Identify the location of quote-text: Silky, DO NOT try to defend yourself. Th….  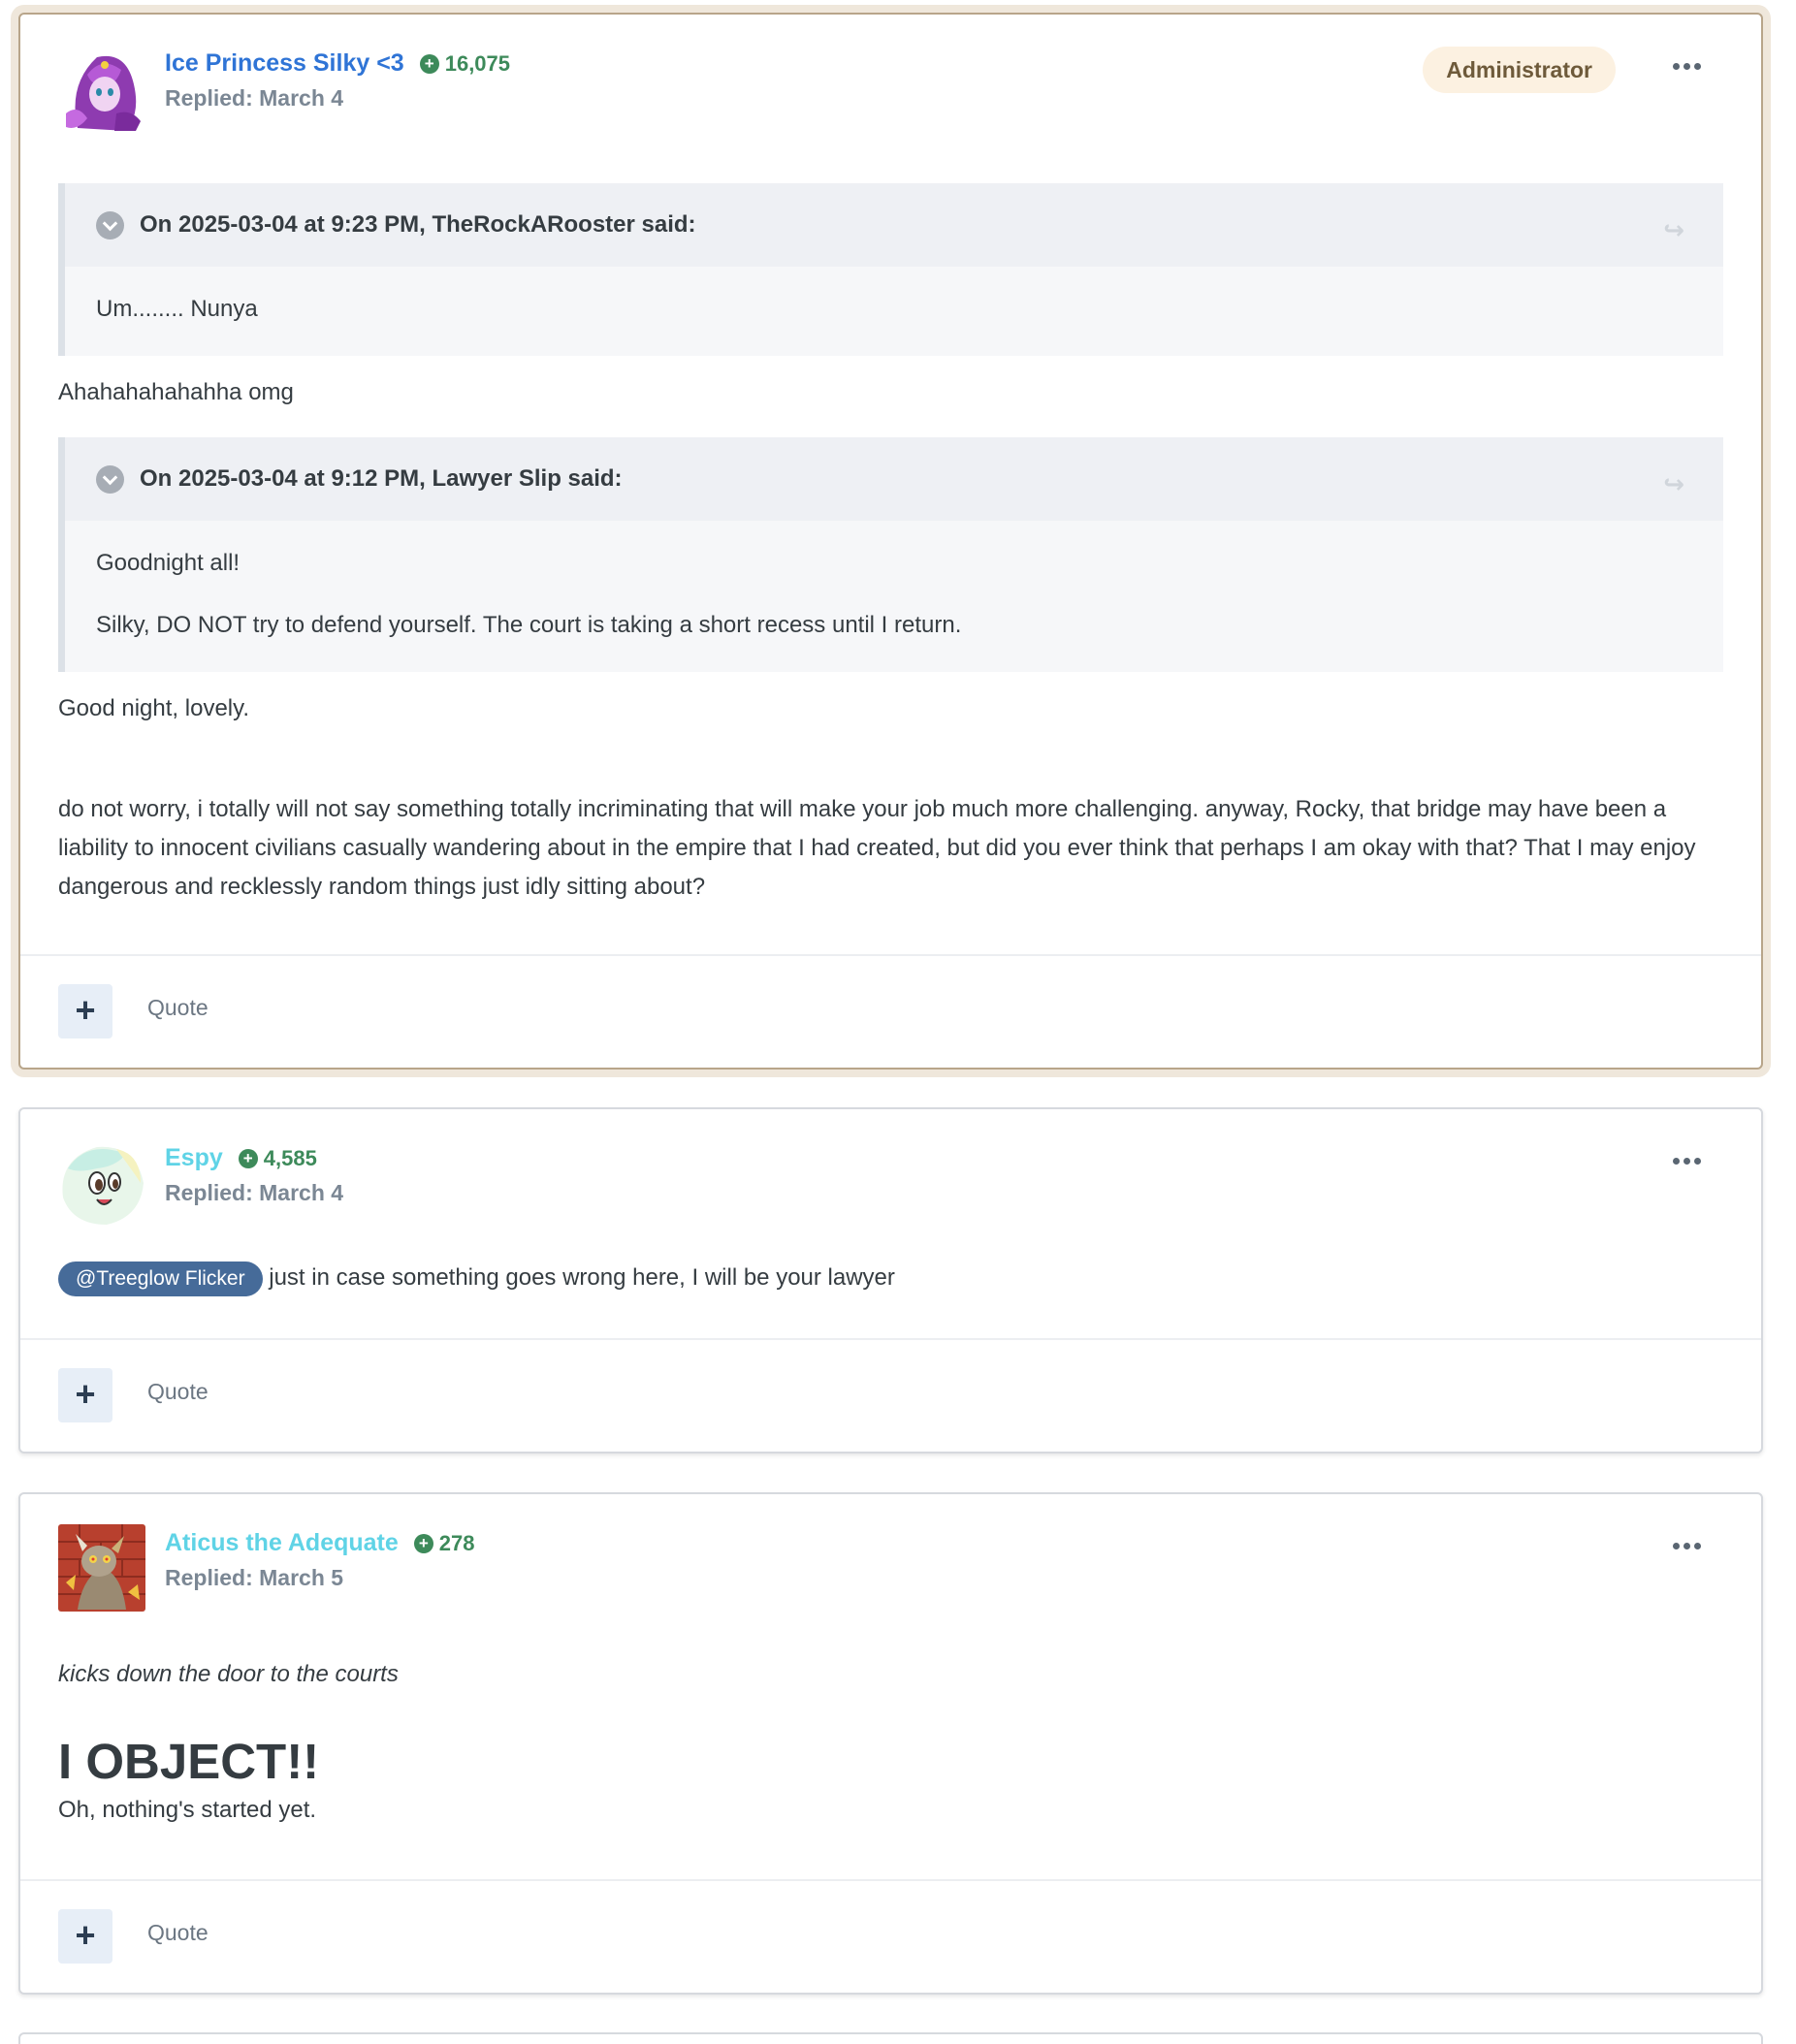
(529, 625).